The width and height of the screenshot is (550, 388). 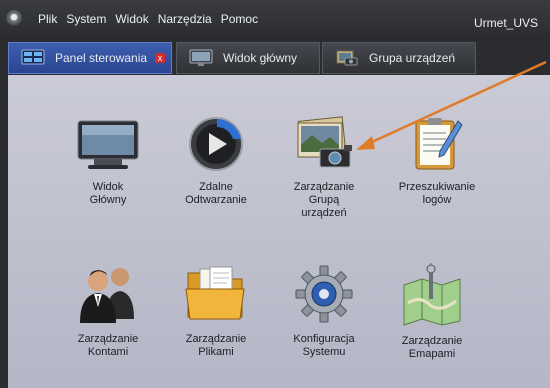 I want to click on tab-label: Panel sterowania, so click(x=101, y=58).